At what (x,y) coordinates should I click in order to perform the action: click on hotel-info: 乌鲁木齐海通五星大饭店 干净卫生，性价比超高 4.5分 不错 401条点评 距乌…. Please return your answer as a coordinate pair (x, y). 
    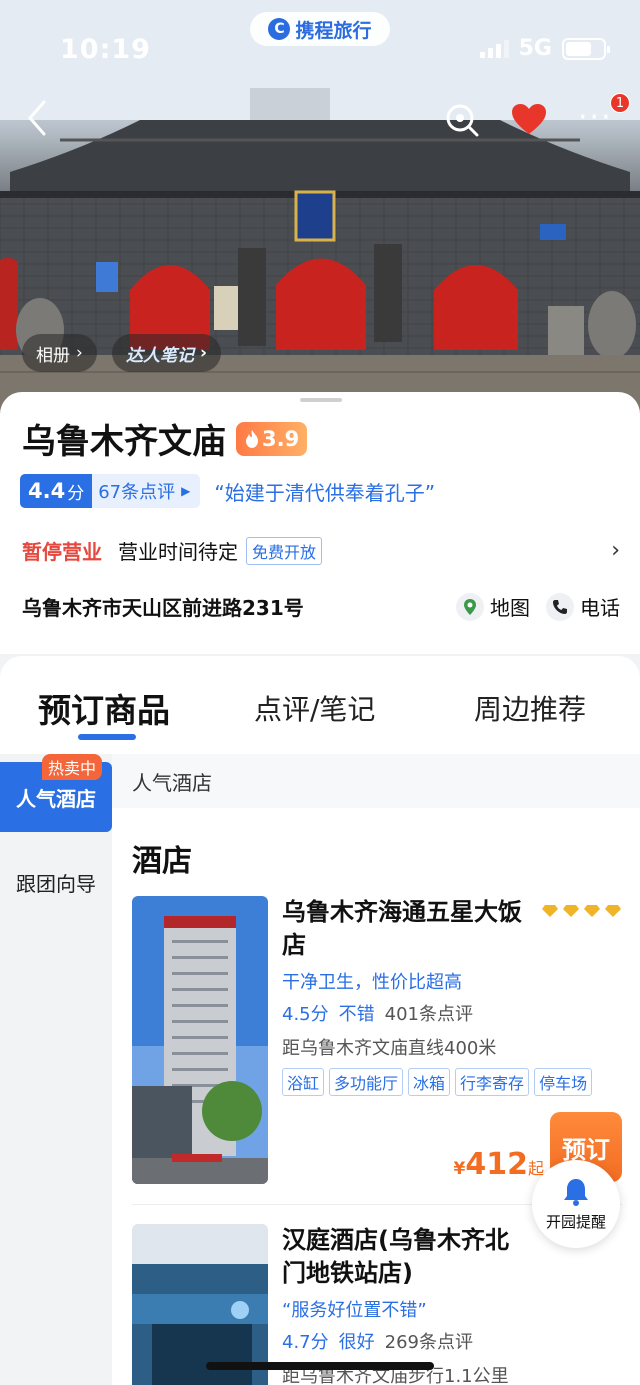
    Looking at the image, I should click on (452, 996).